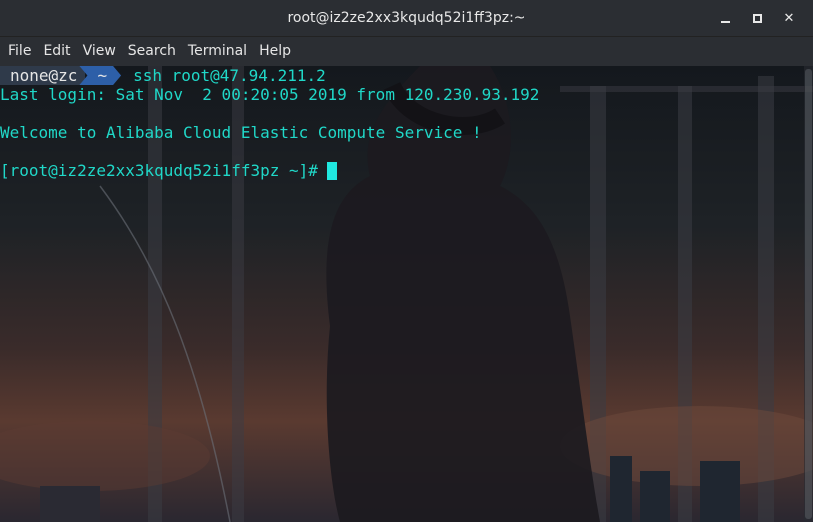 Image resolution: width=813 pixels, height=522 pixels. I want to click on window-title: root@iz2ze2xx3kqudq52i1ff3pz:~, so click(406, 18).